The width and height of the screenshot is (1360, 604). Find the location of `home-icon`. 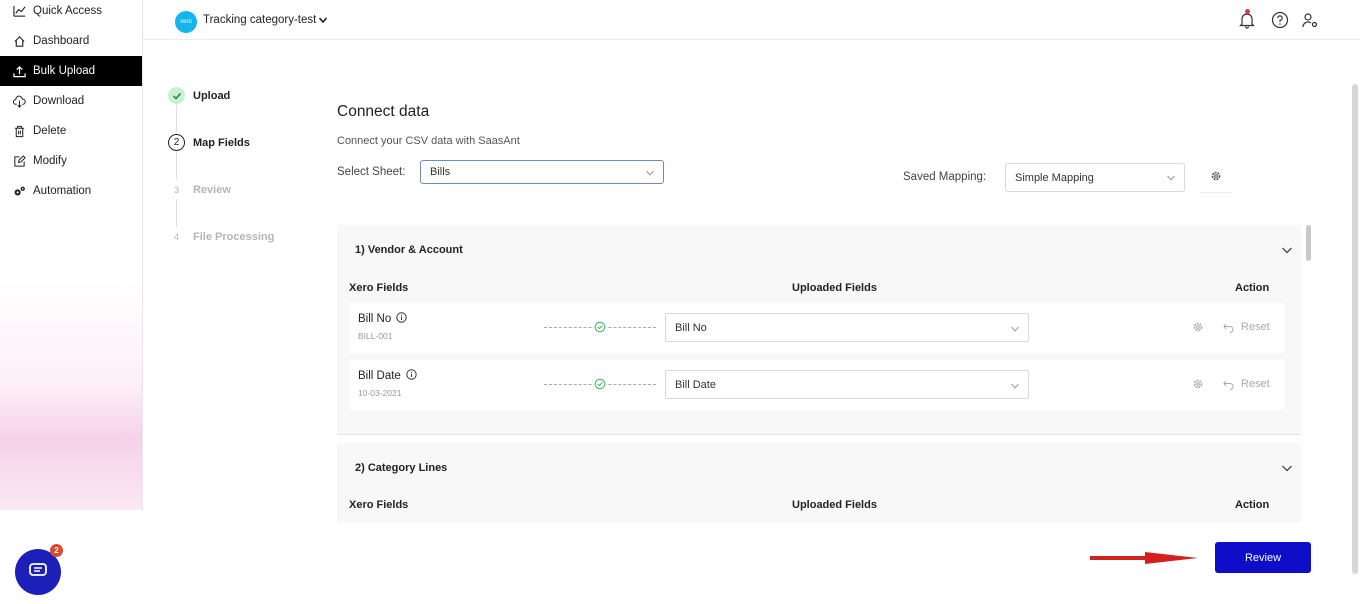

home-icon is located at coordinates (19, 41).